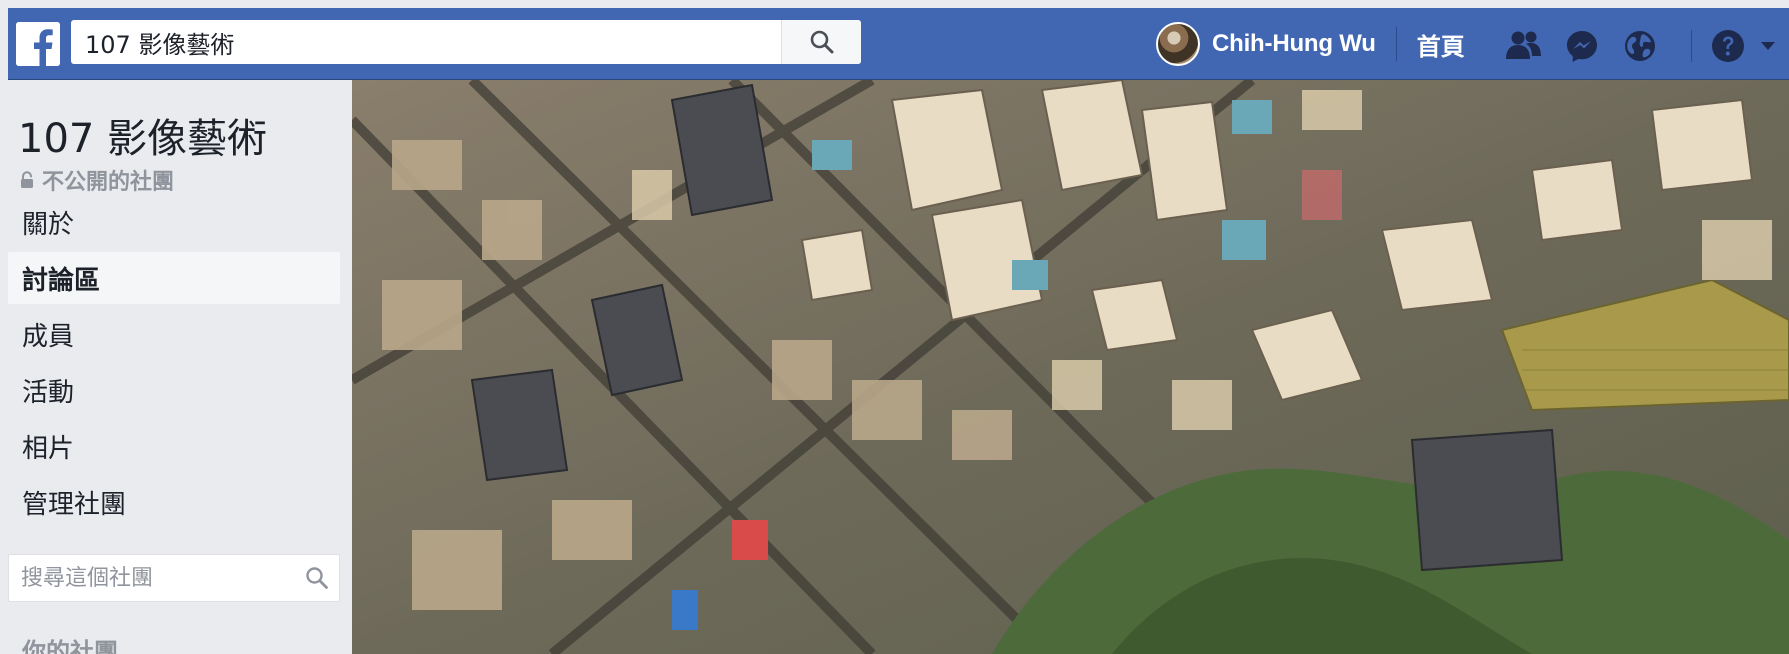 The height and width of the screenshot is (654, 1789). Describe the element at coordinates (174, 446) in the screenshot. I see `sidebar-item-photos: 相片` at that location.